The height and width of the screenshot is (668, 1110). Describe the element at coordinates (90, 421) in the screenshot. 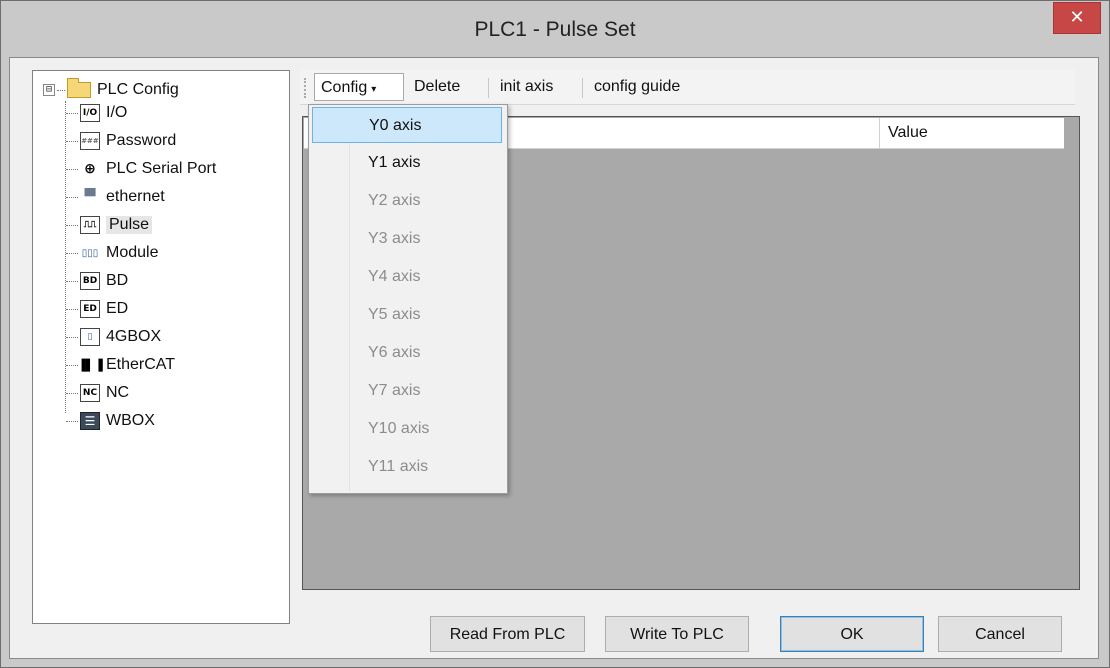

I see `wbox-icon: ☰` at that location.